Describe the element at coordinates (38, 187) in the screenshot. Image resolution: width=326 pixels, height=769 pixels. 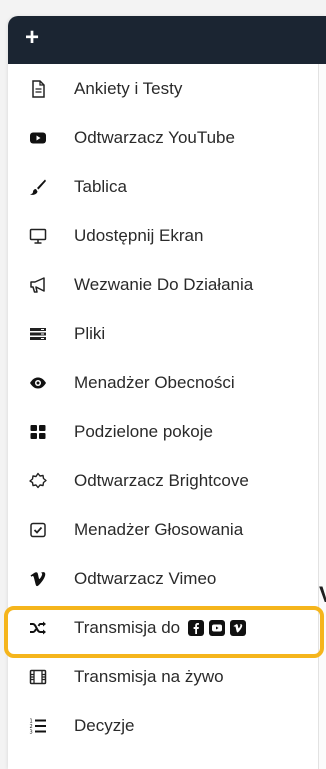
I see `brush-icon` at that location.